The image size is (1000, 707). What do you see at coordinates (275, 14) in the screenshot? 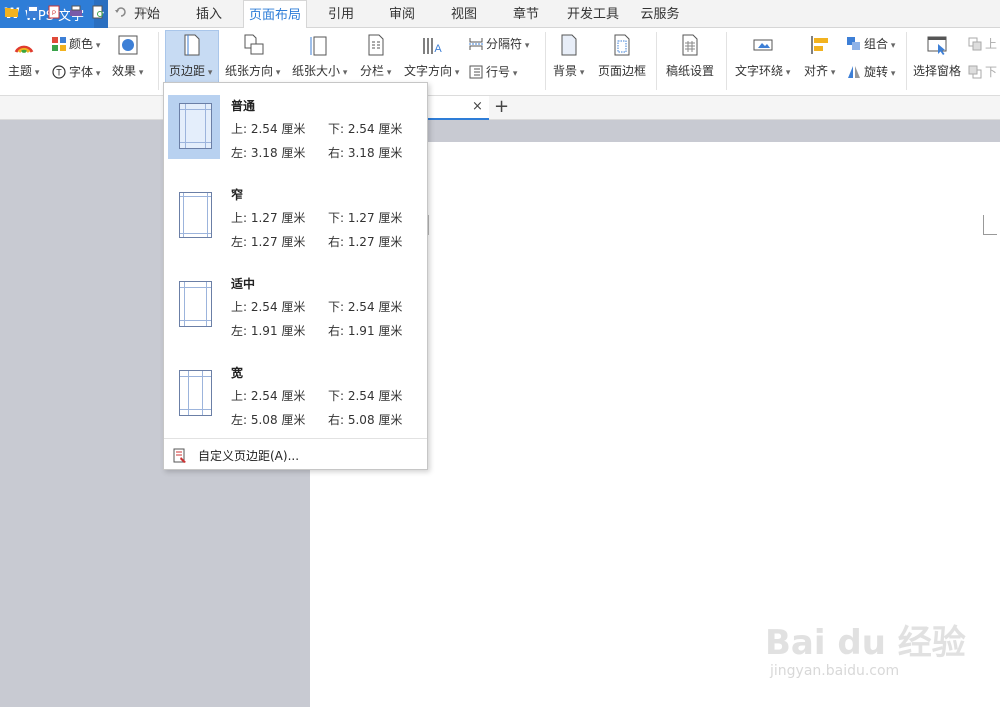
I see `tab-page-layout: 页面布局` at bounding box center [275, 14].